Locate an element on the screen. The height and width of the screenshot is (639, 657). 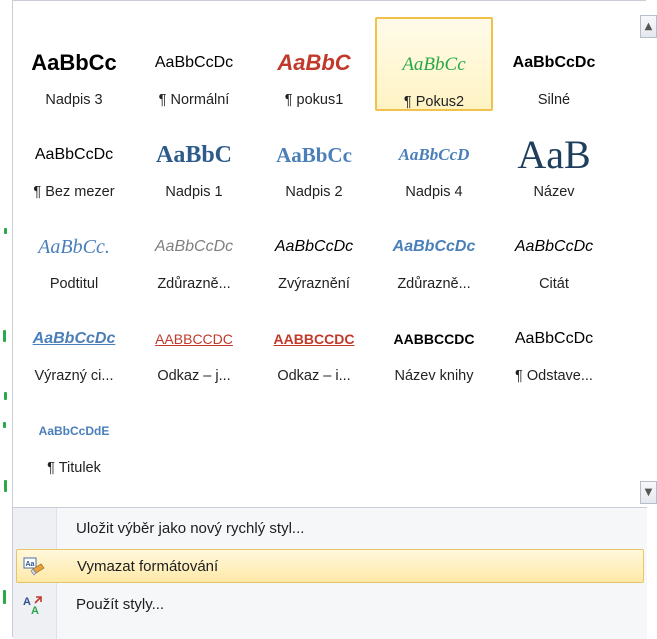
clear-formatting-label: Vymazat formátování is located at coordinates (148, 566).